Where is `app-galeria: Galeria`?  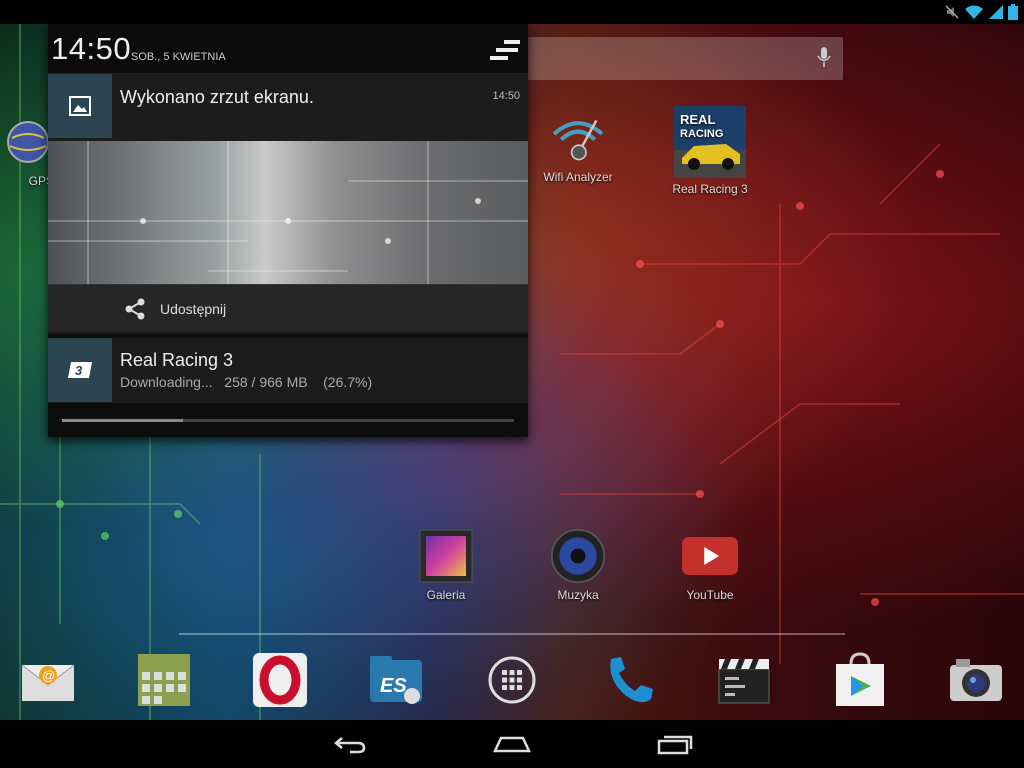 app-galeria: Galeria is located at coordinates (446, 565).